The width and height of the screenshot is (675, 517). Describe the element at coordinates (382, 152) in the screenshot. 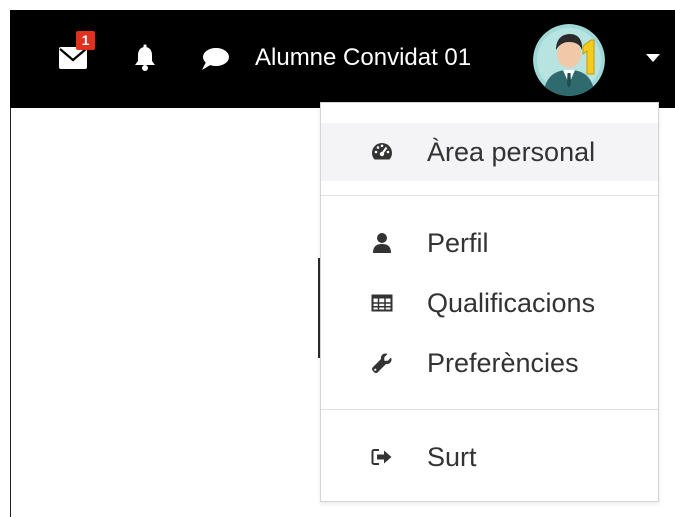

I see `dashboard-gauge-icon` at that location.